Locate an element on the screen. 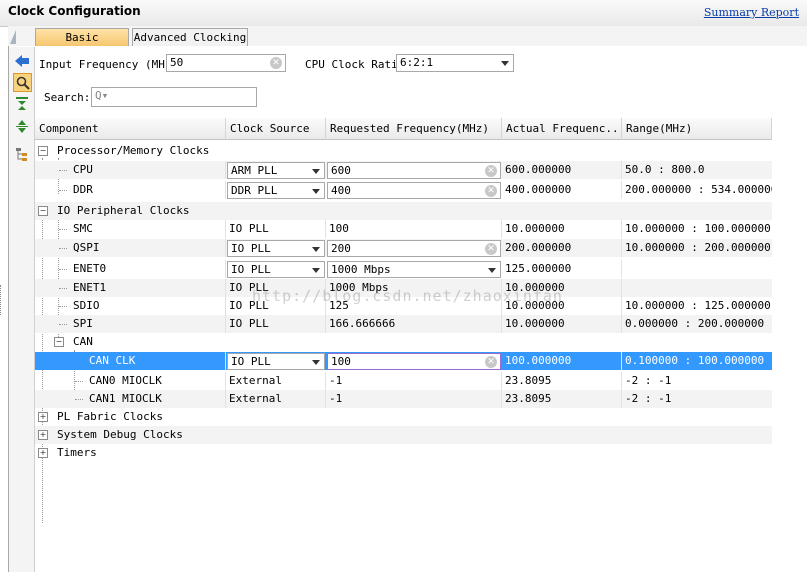 The width and height of the screenshot is (807, 572). requested-frequency-value: 200 is located at coordinates (341, 248).